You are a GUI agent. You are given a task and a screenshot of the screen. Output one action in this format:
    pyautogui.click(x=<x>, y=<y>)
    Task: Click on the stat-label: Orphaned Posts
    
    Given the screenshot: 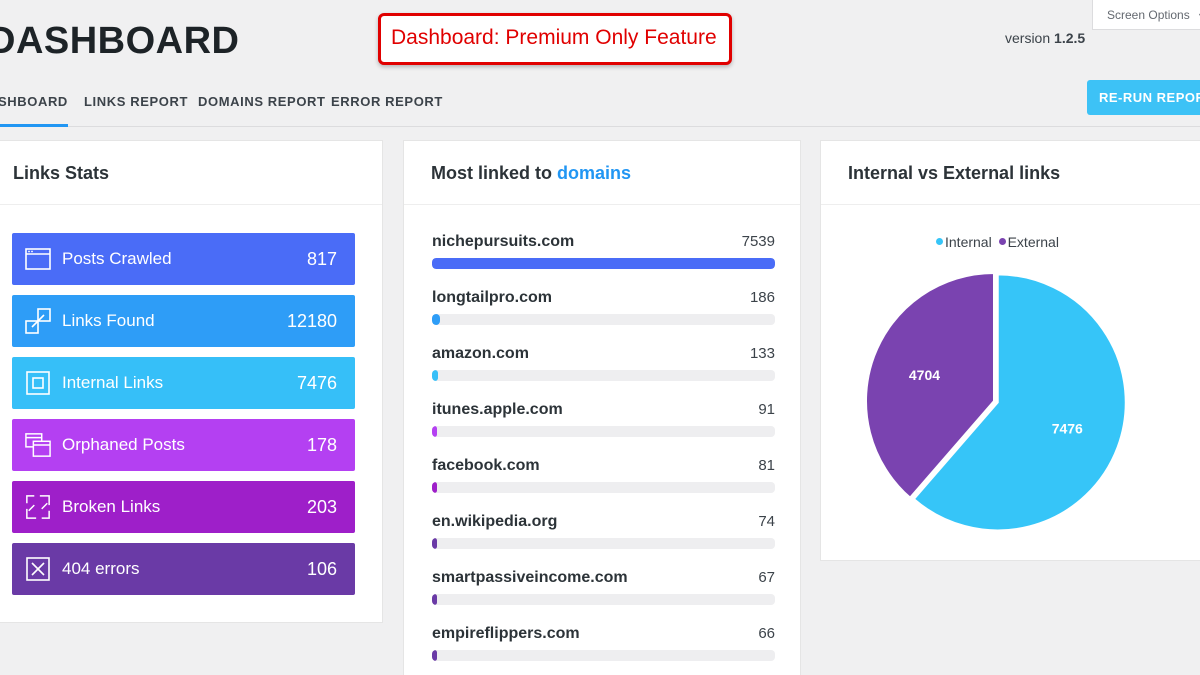 What is the action you would take?
    pyautogui.click(x=123, y=444)
    